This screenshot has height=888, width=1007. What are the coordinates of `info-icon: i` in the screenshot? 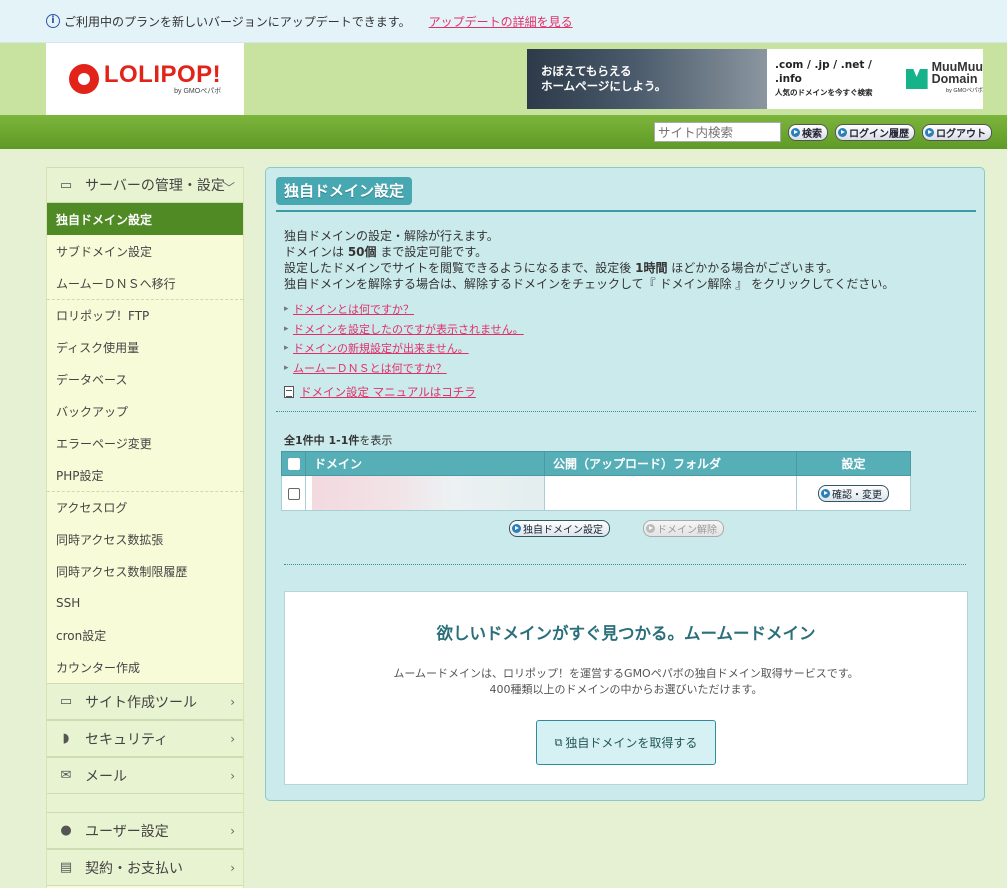 It's located at (53, 21).